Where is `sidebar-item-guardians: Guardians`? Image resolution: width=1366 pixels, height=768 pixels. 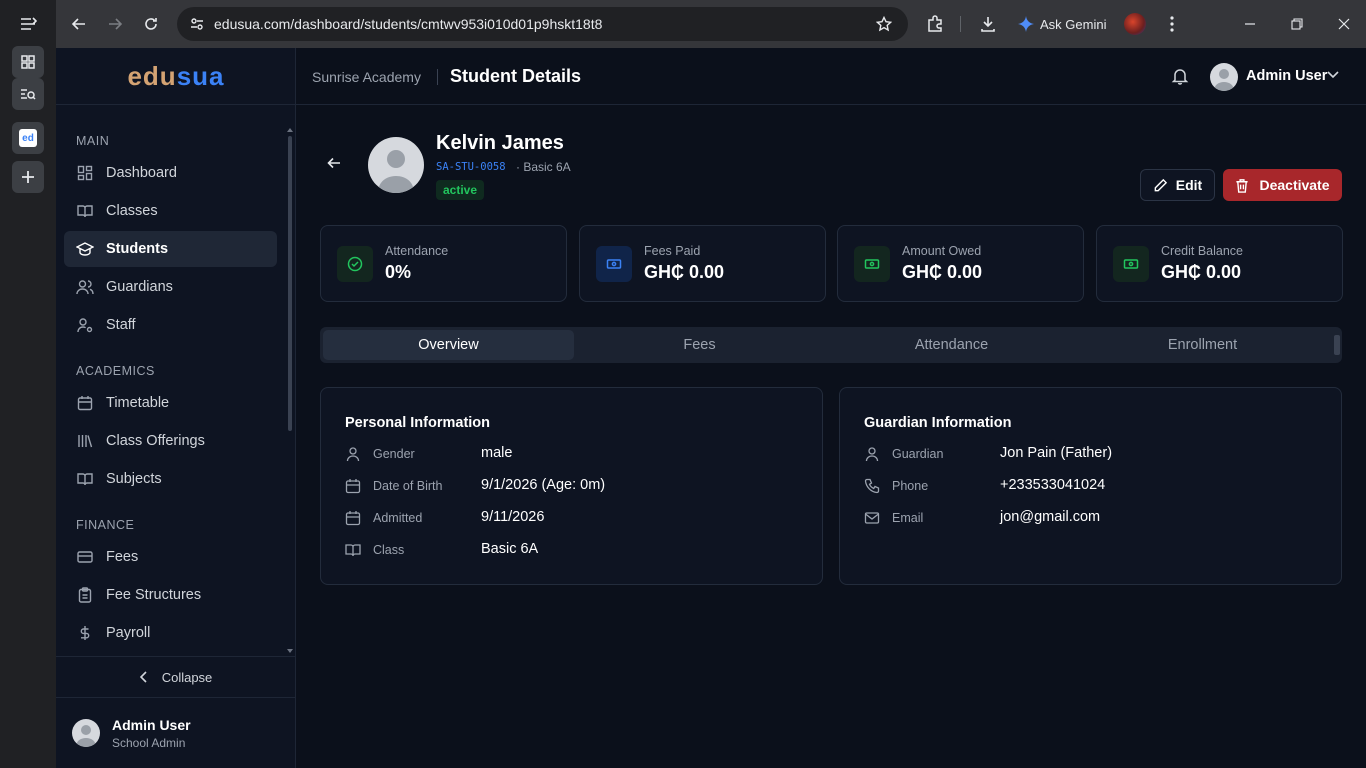 sidebar-item-guardians: Guardians is located at coordinates (170, 287).